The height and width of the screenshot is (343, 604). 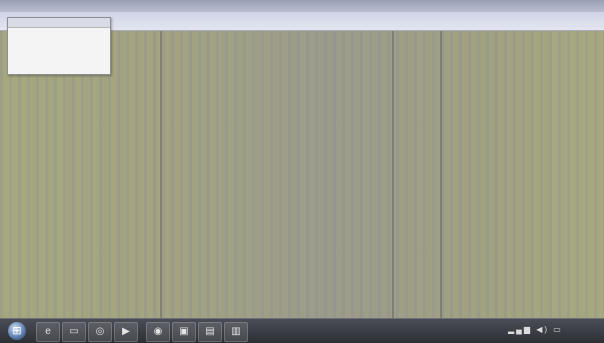 I want to click on popup-header, so click(x=59, y=23).